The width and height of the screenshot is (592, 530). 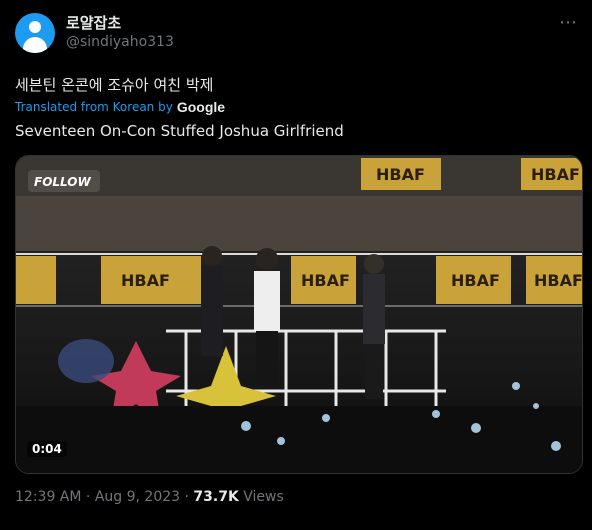 I want to click on avatar-head-shape, so click(x=35, y=27).